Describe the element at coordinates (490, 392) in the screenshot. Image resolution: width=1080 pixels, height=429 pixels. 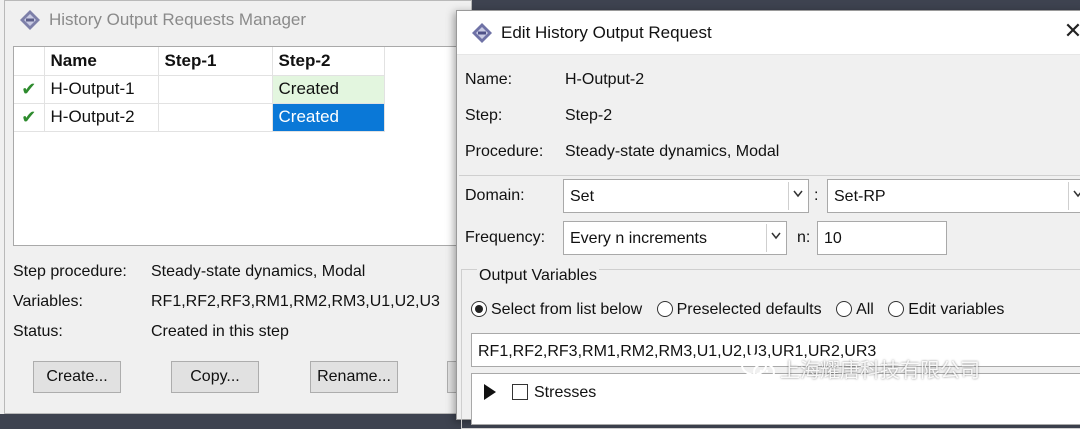
I see `expand-triangle-icon` at that location.